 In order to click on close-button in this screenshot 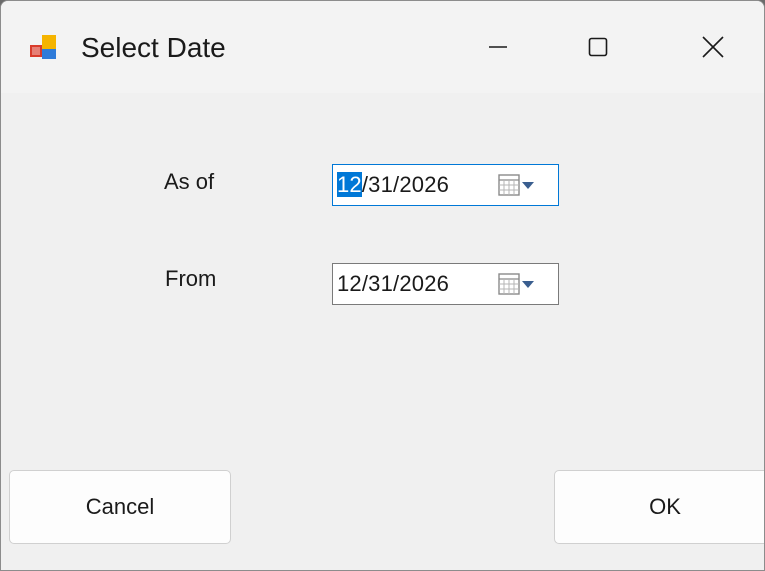, I will do `click(711, 47)`.